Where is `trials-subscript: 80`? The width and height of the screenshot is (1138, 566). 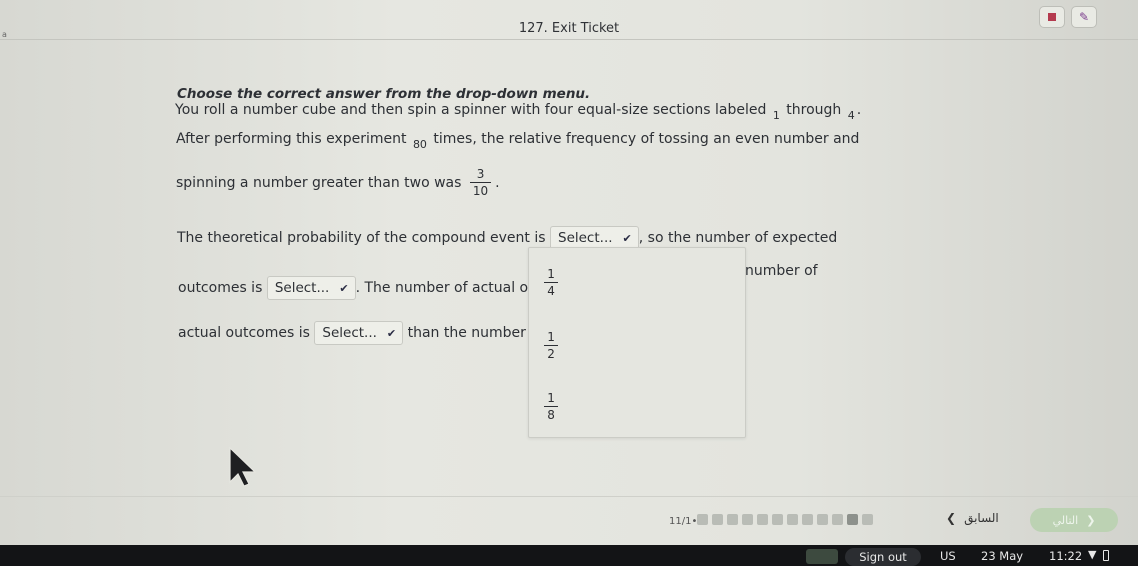 trials-subscript: 80 is located at coordinates (419, 144).